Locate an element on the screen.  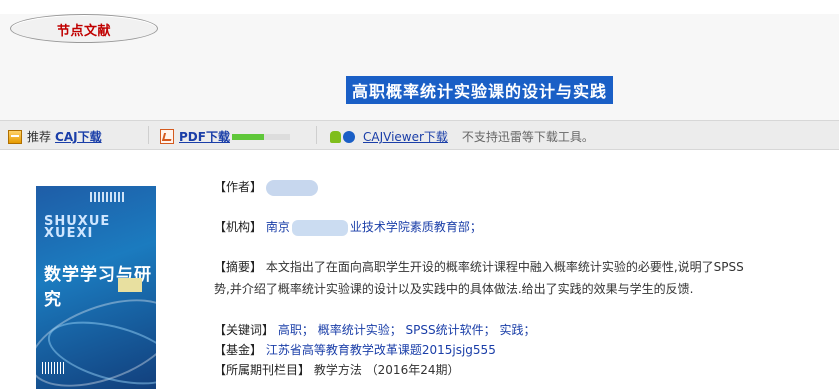
download-bar: 推荐 CAJ下载 PDF下载 CAJViewer下载 不支持迅雷等下载工具。 is located at coordinates (419, 135).